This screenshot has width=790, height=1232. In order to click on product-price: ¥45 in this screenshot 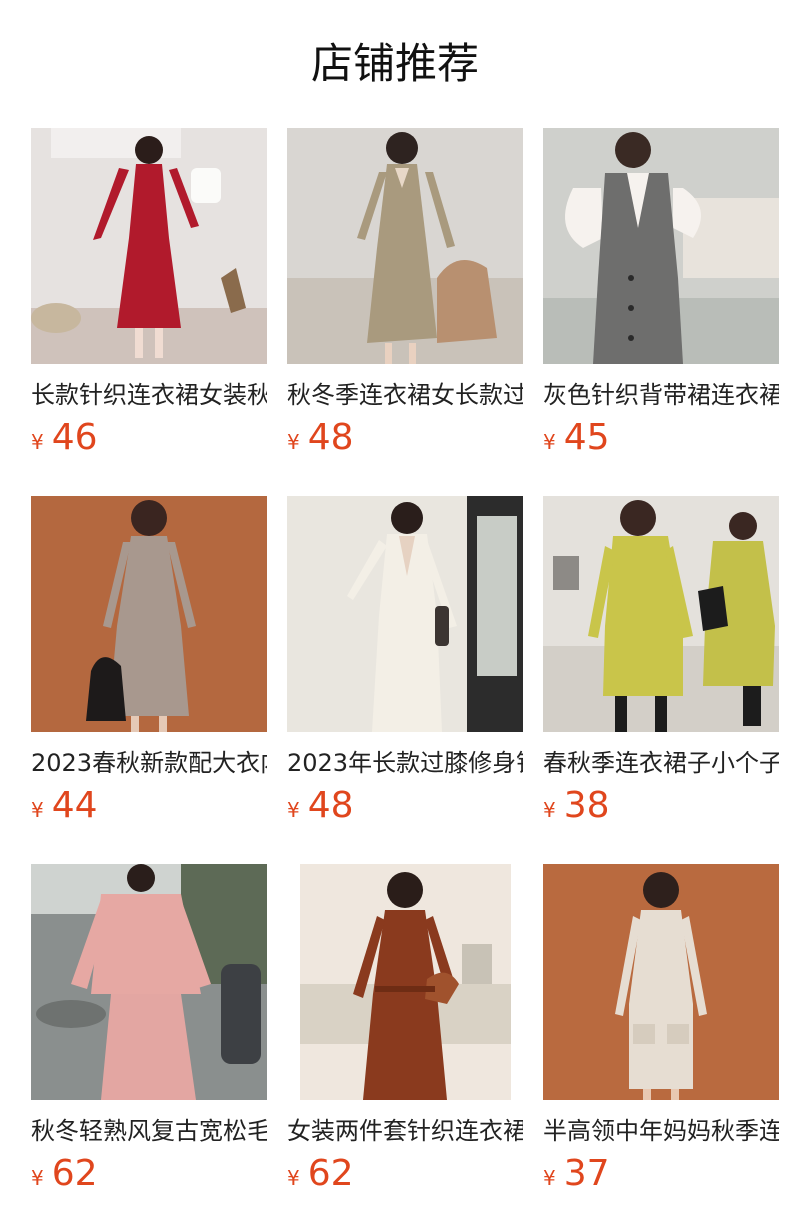, I will do `click(576, 438)`.